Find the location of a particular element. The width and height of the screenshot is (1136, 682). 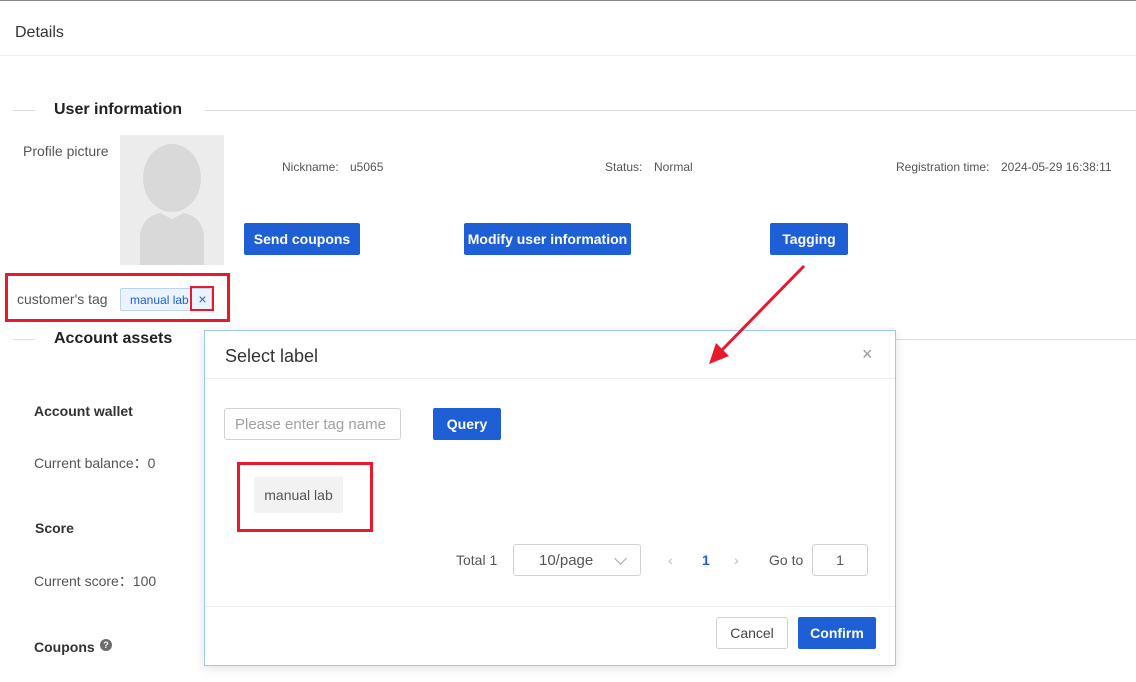

title-divider is located at coordinates (568, 55).